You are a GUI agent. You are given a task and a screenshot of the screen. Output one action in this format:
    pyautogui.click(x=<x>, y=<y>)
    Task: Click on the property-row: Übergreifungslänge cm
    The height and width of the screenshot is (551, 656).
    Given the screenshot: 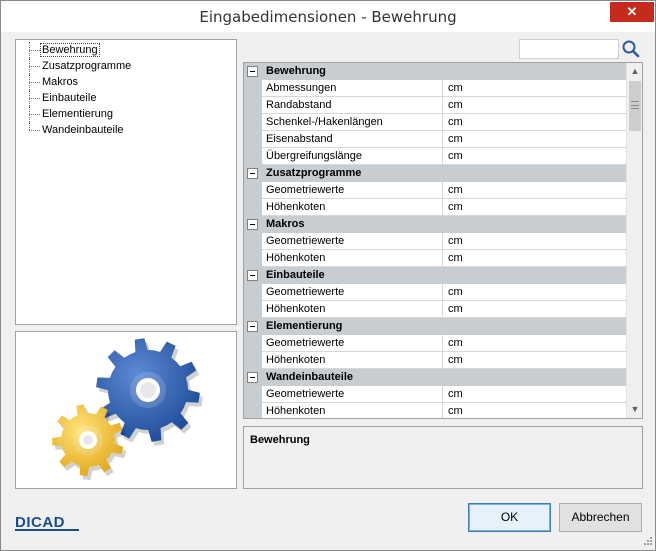 What is the action you would take?
    pyautogui.click(x=435, y=156)
    